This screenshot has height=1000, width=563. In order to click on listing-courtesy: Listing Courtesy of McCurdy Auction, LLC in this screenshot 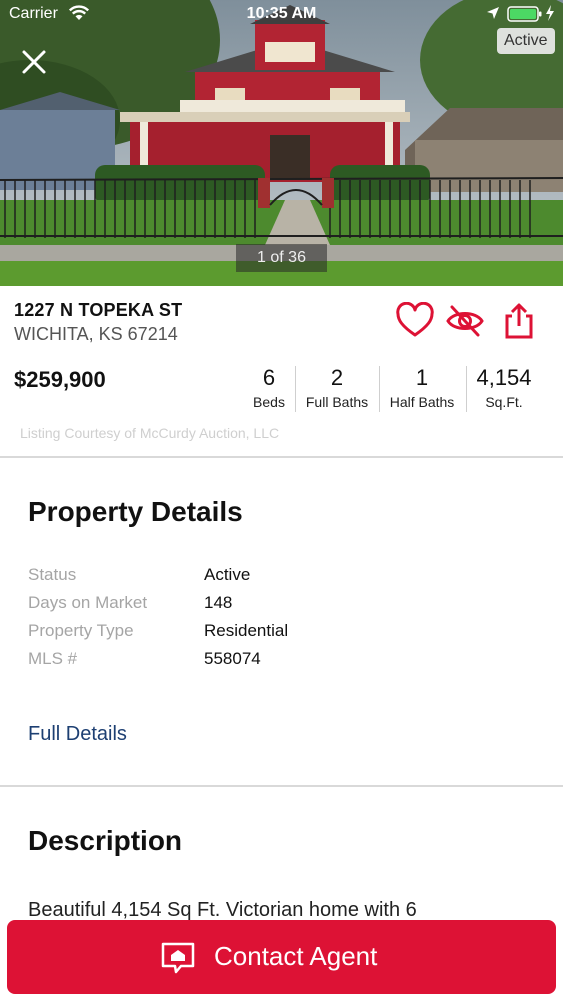, I will do `click(150, 433)`.